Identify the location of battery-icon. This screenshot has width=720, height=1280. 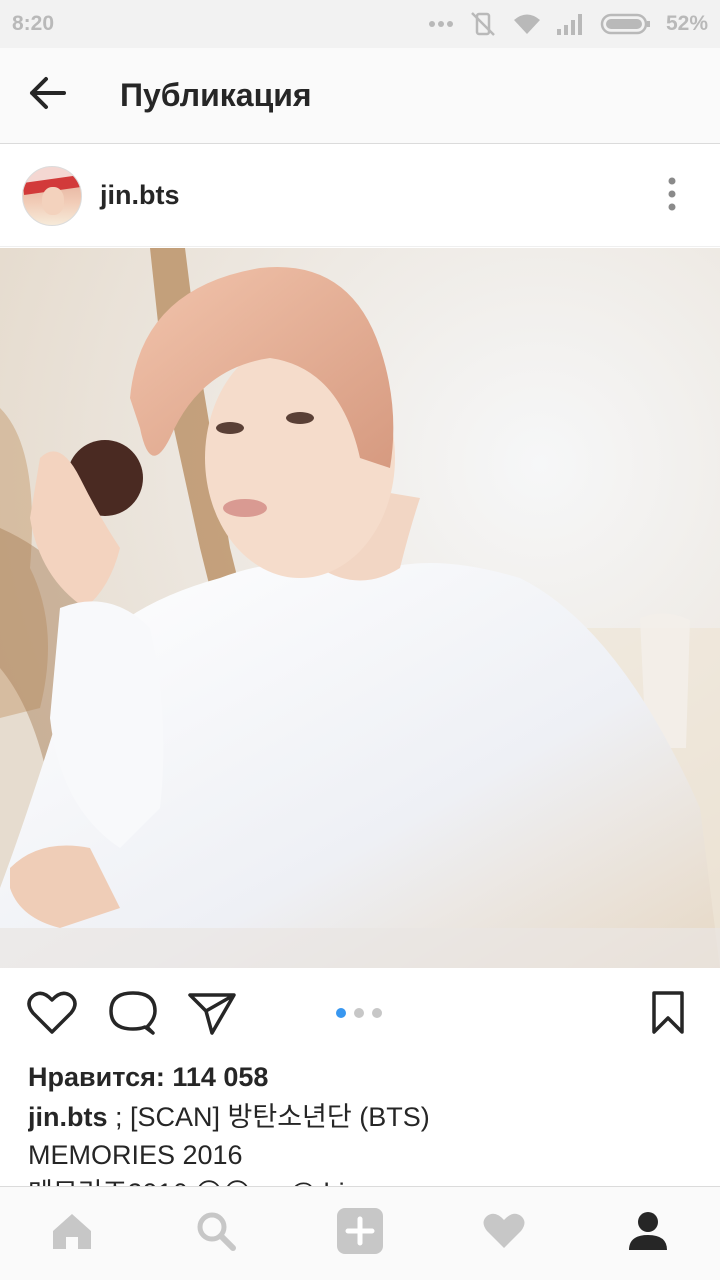
(626, 24).